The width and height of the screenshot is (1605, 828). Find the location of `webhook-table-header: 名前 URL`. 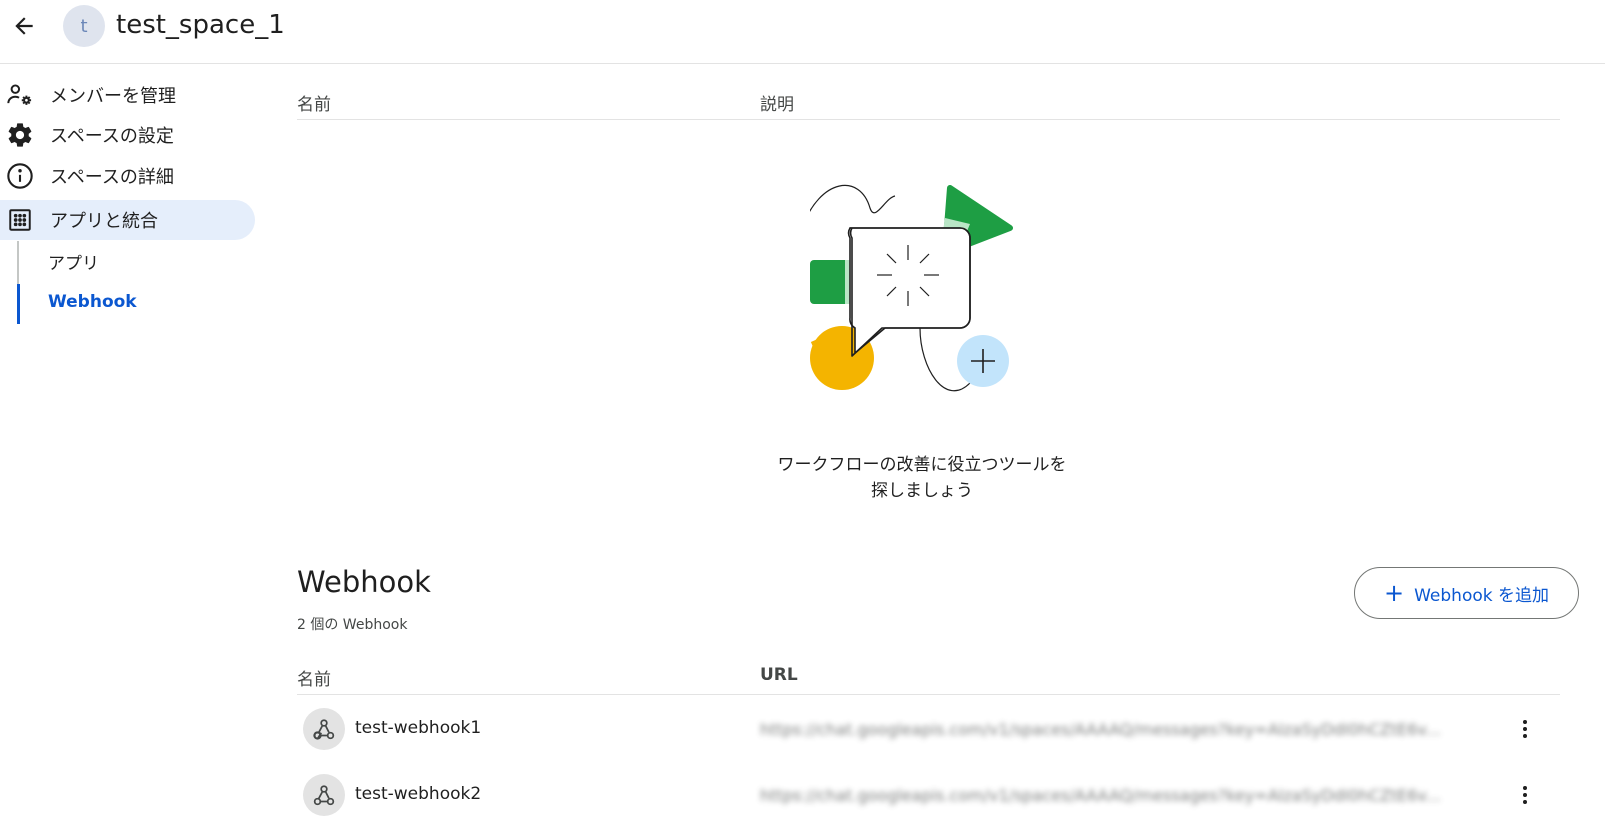

webhook-table-header: 名前 URL is located at coordinates (928, 675).